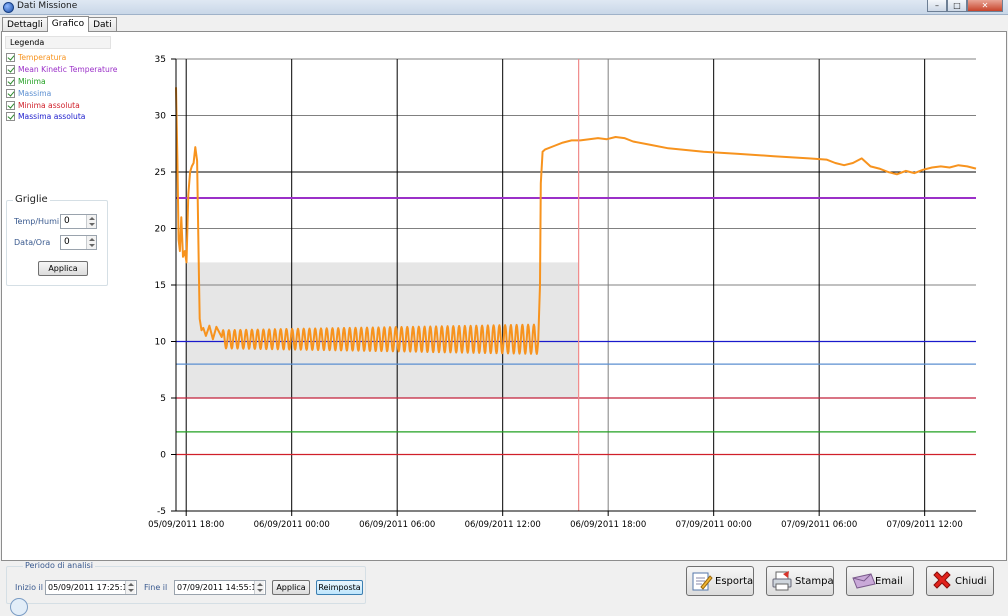 This screenshot has width=1008, height=616. What do you see at coordinates (259, 587) in the screenshot?
I see `end-date-stepper-icon` at bounding box center [259, 587].